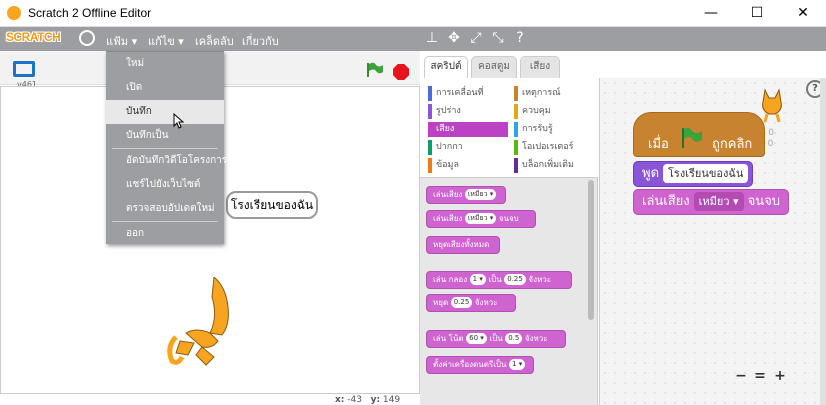  Describe the element at coordinates (780, 376) in the screenshot. I see `zoom-in-icon: +` at that location.